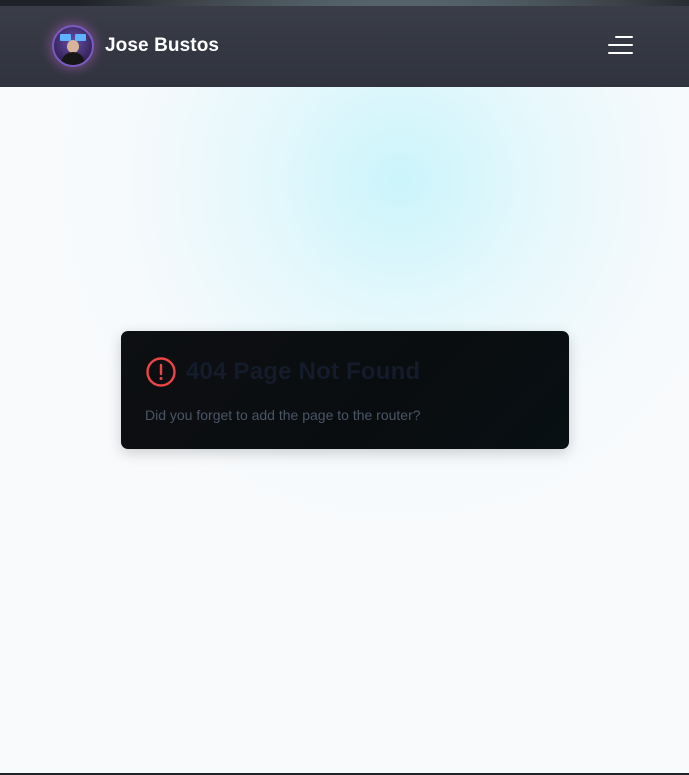  I want to click on navbar: Jose Bustos, so click(344, 46).